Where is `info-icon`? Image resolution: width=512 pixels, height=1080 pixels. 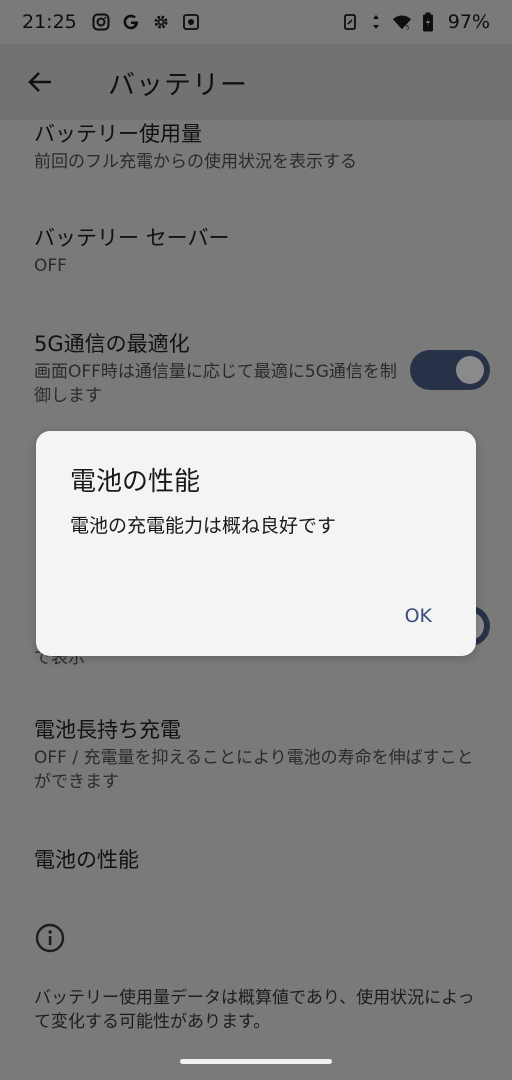
info-icon is located at coordinates (50, 938).